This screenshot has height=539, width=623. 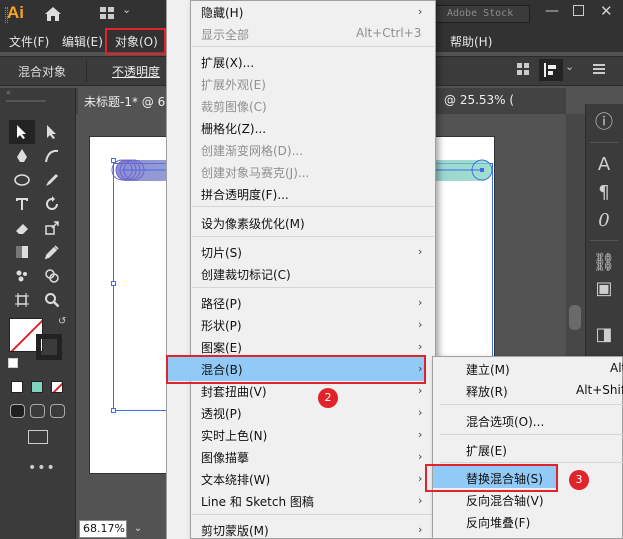 I want to click on gradient-mode-icon, so click(x=37, y=387).